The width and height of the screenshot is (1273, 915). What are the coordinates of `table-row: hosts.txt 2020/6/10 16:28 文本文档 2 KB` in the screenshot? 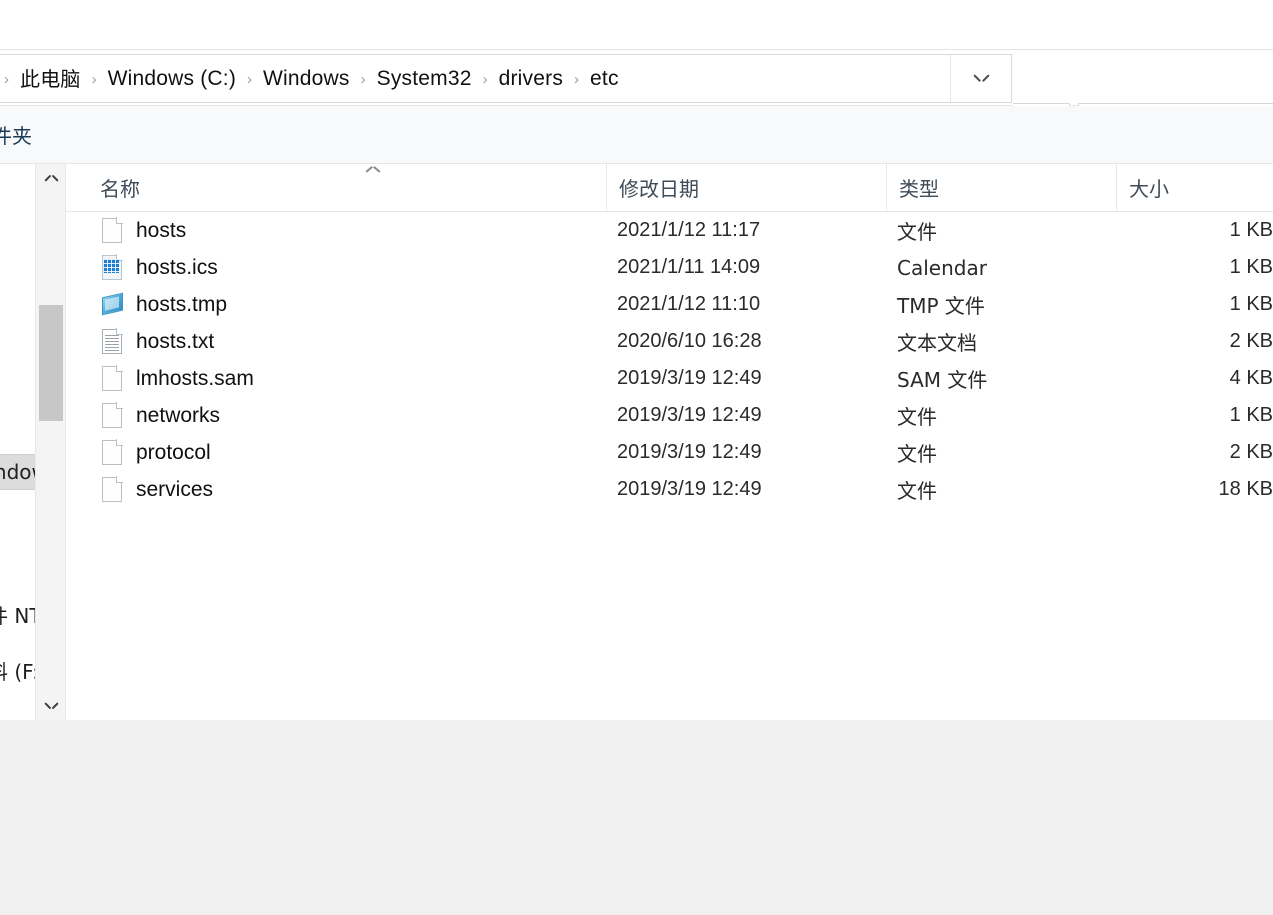 It's located at (669, 341).